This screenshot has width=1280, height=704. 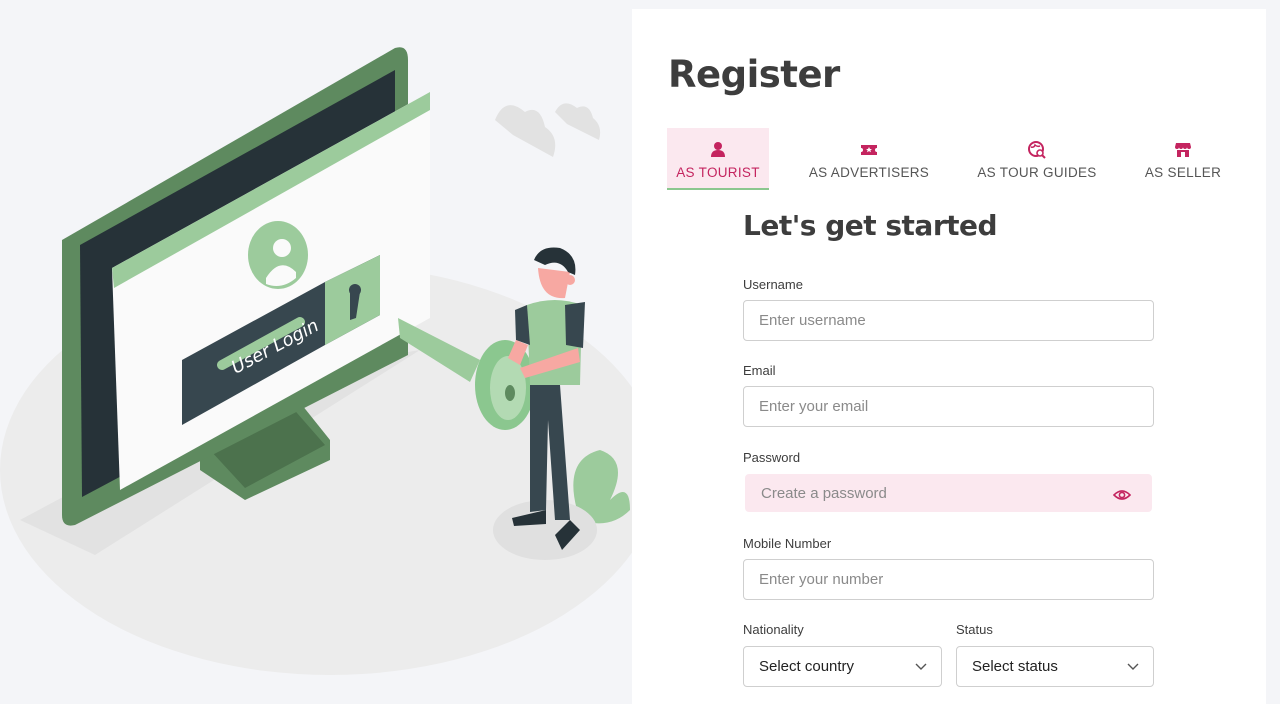 What do you see at coordinates (772, 457) in the screenshot?
I see `password-label: Password` at bounding box center [772, 457].